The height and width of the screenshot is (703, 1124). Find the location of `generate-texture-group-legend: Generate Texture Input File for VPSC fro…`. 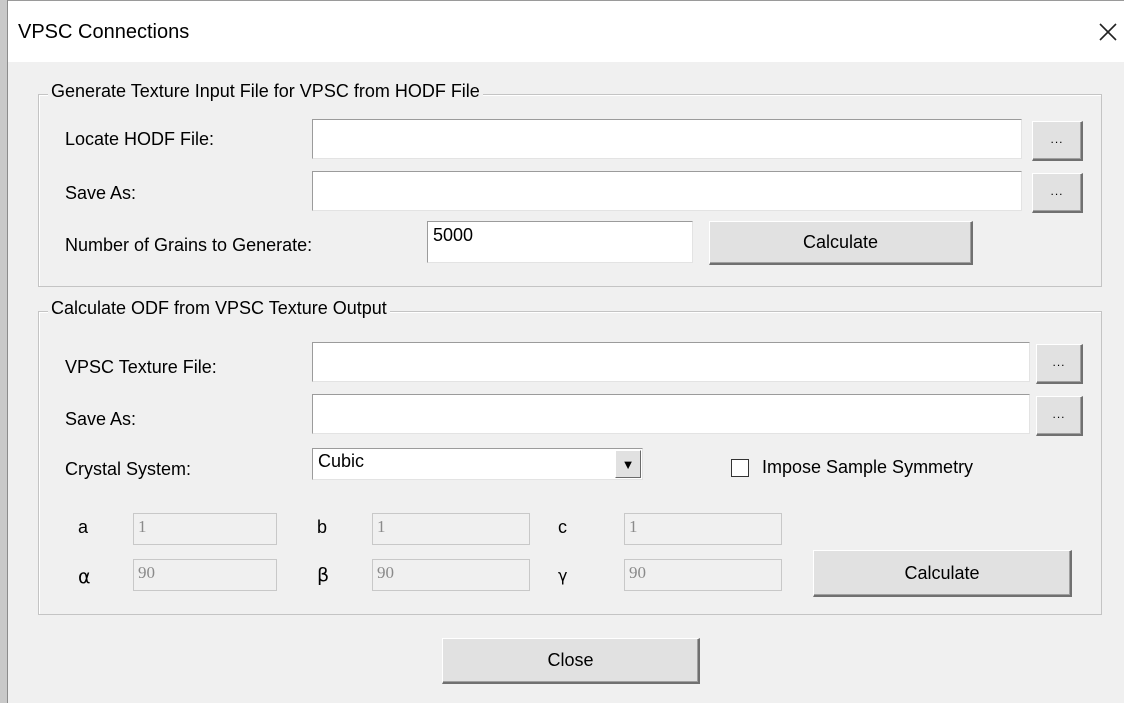

generate-texture-group-legend: Generate Texture Input File for VPSC fro… is located at coordinates (265, 91).